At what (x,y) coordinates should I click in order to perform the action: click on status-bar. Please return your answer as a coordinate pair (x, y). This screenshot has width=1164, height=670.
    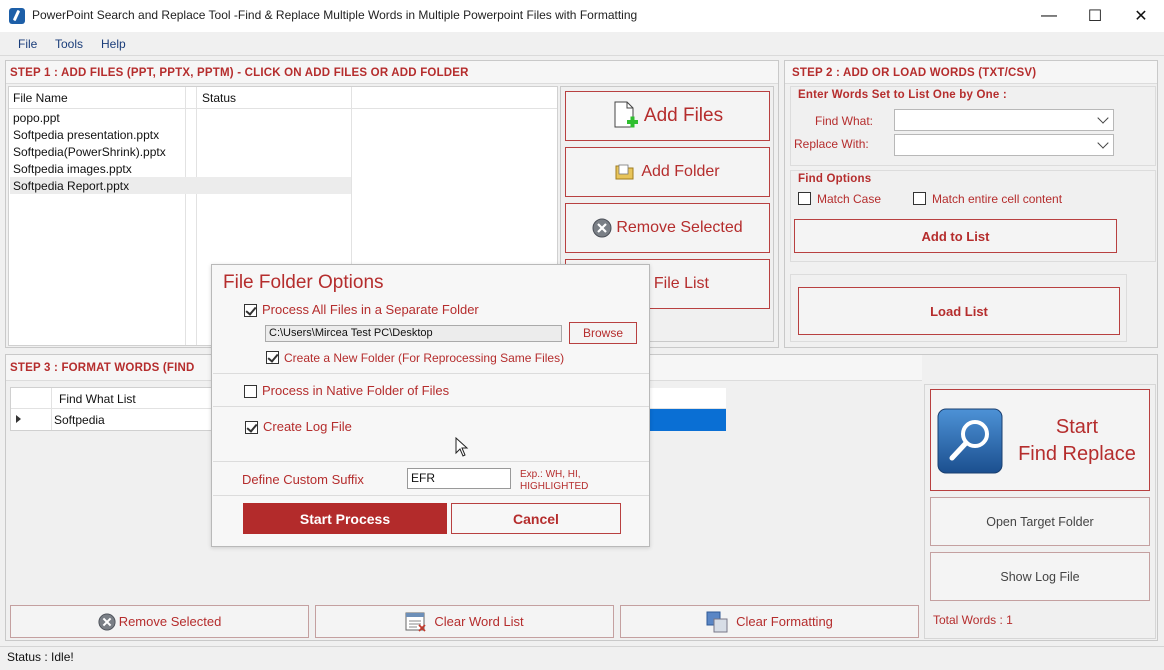
    Looking at the image, I should click on (582, 658).